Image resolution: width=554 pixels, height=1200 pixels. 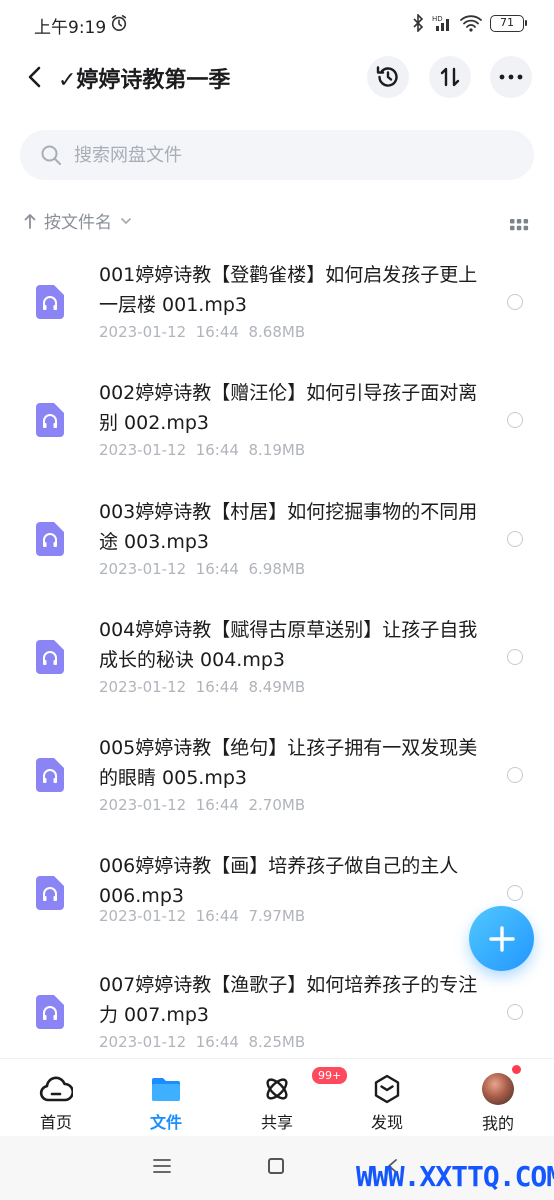 I want to click on cloud-icon, so click(x=56, y=1088).